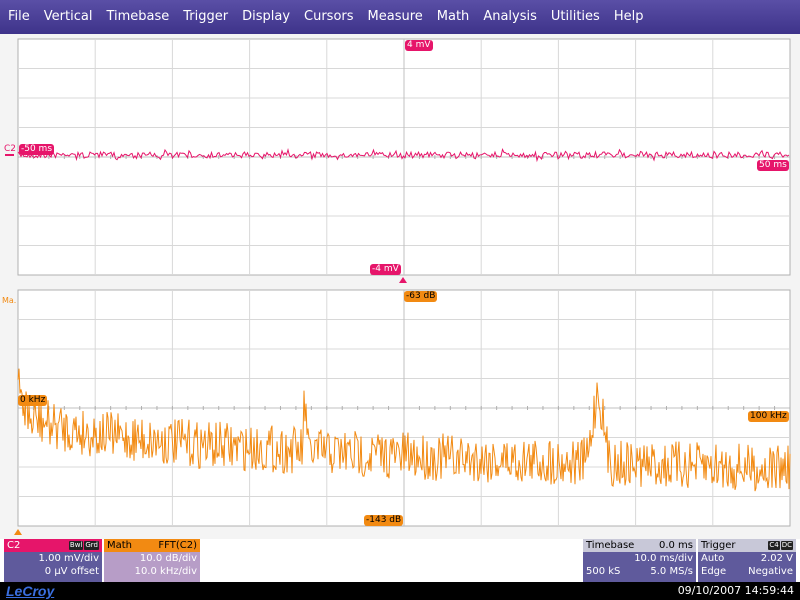 The image size is (800, 600). Describe the element at coordinates (735, 590) in the screenshot. I see `date-time-display: 09/10/2007 14:59:44` at that location.